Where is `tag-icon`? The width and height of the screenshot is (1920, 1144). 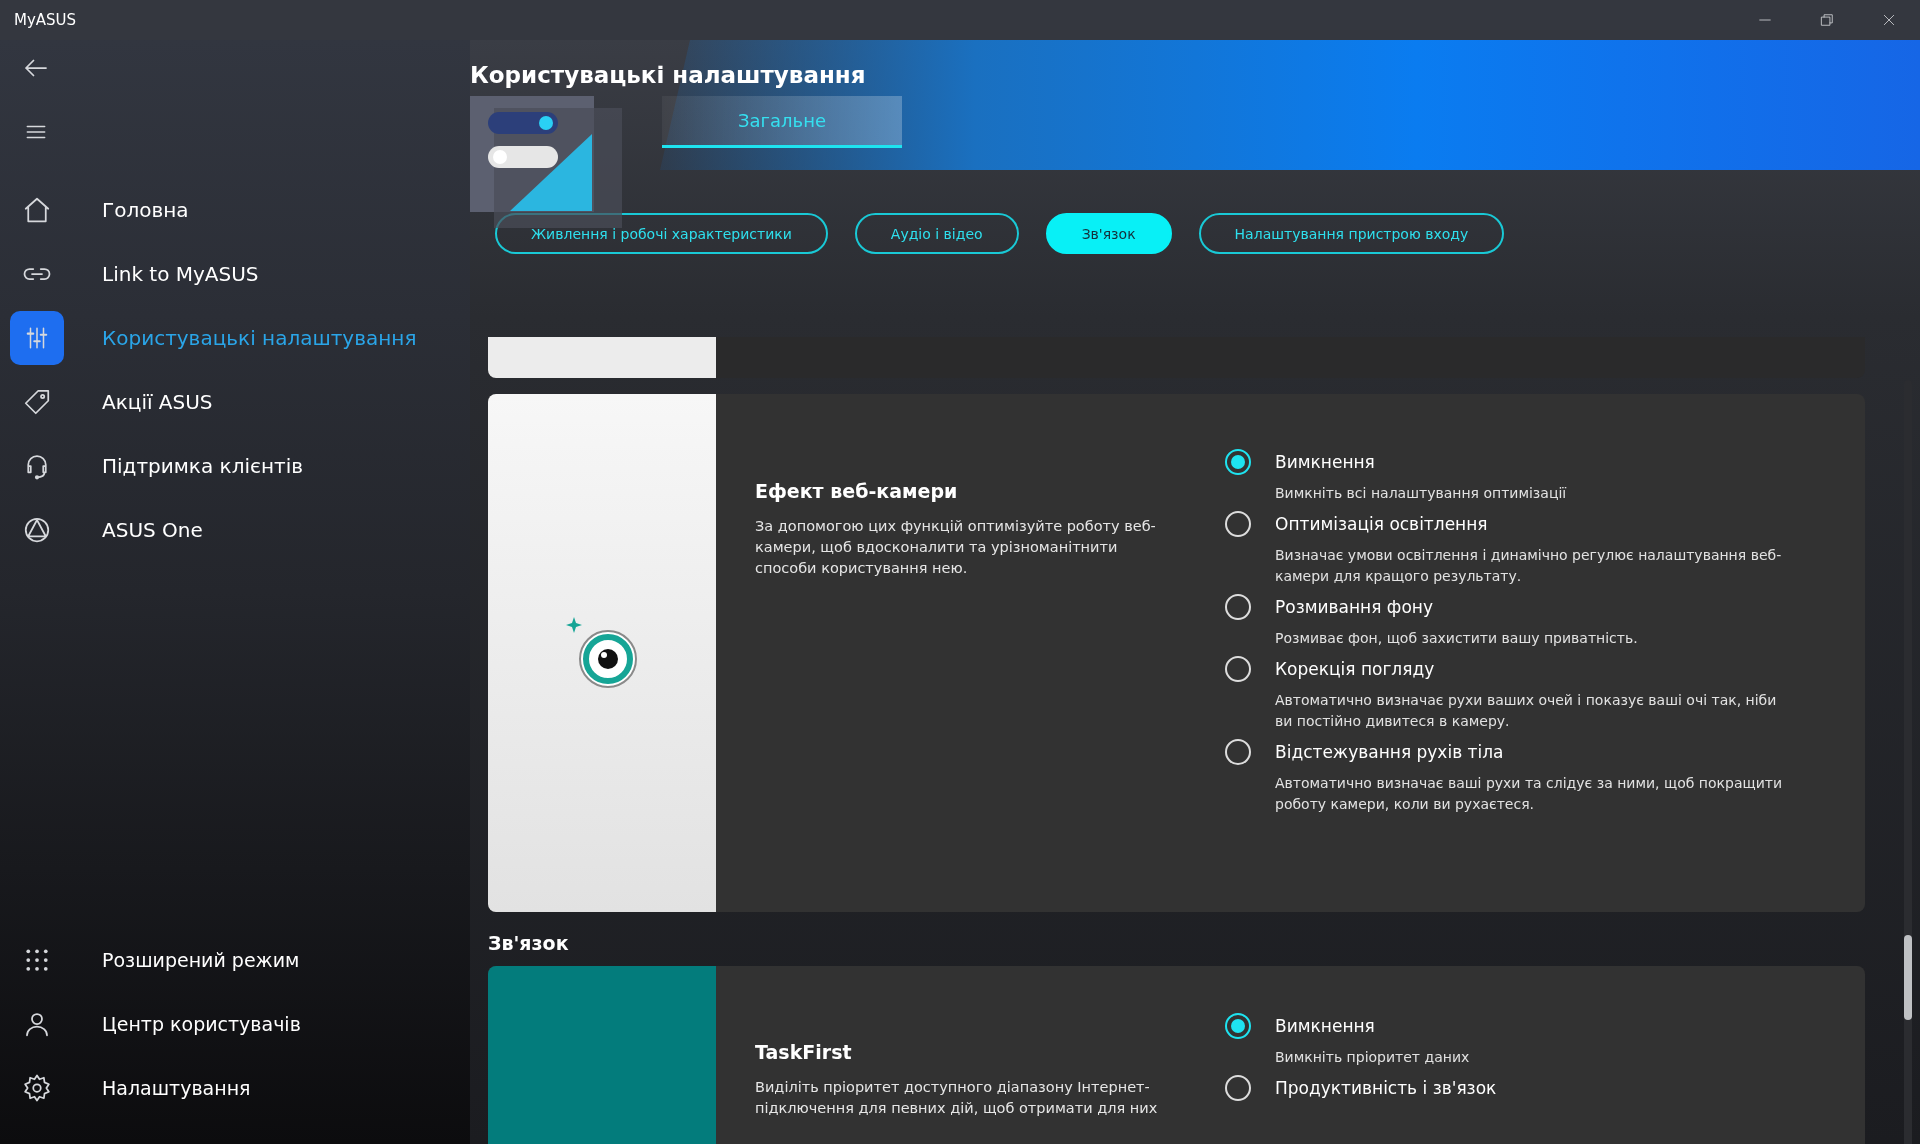 tag-icon is located at coordinates (37, 402).